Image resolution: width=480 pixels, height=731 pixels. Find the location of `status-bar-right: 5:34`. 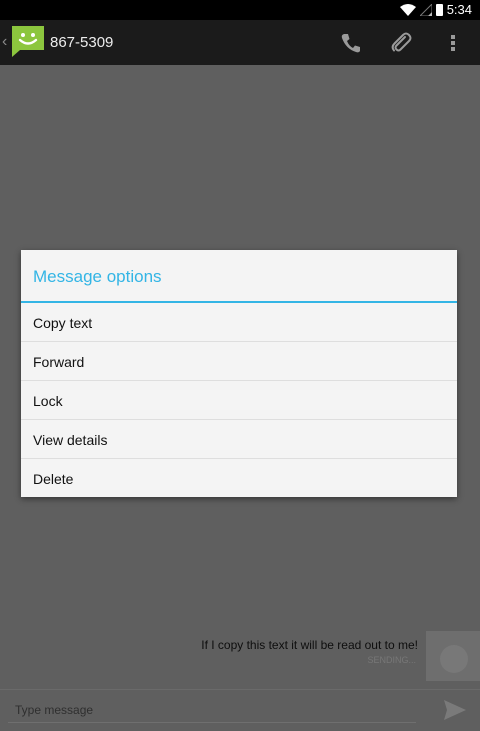

status-bar-right: 5:34 is located at coordinates (435, 9).